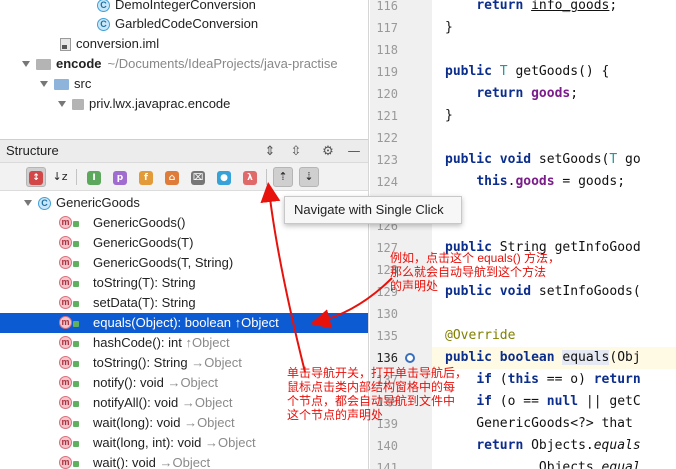  I want to click on sort-alphabetically-icon: ↓z, so click(60, 177).